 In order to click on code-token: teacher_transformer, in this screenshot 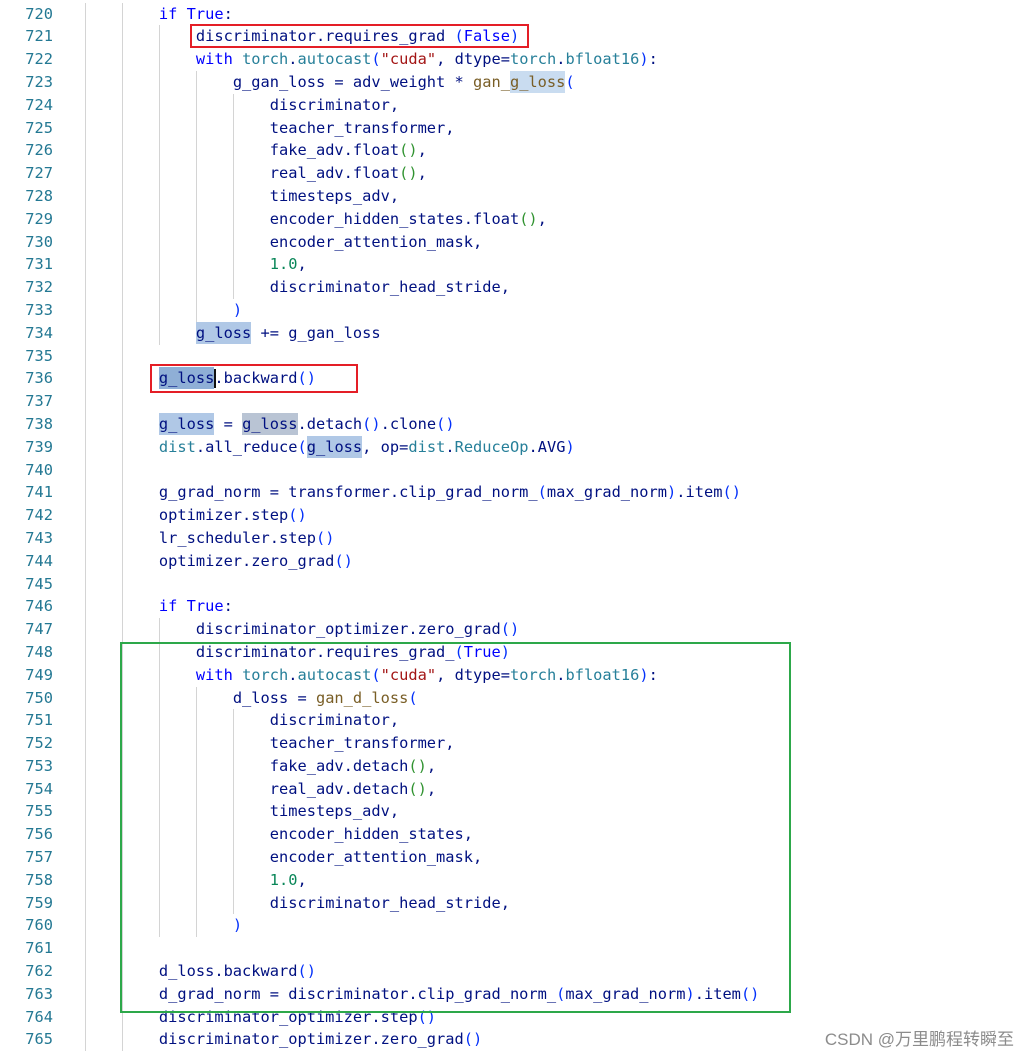, I will do `click(362, 127)`.